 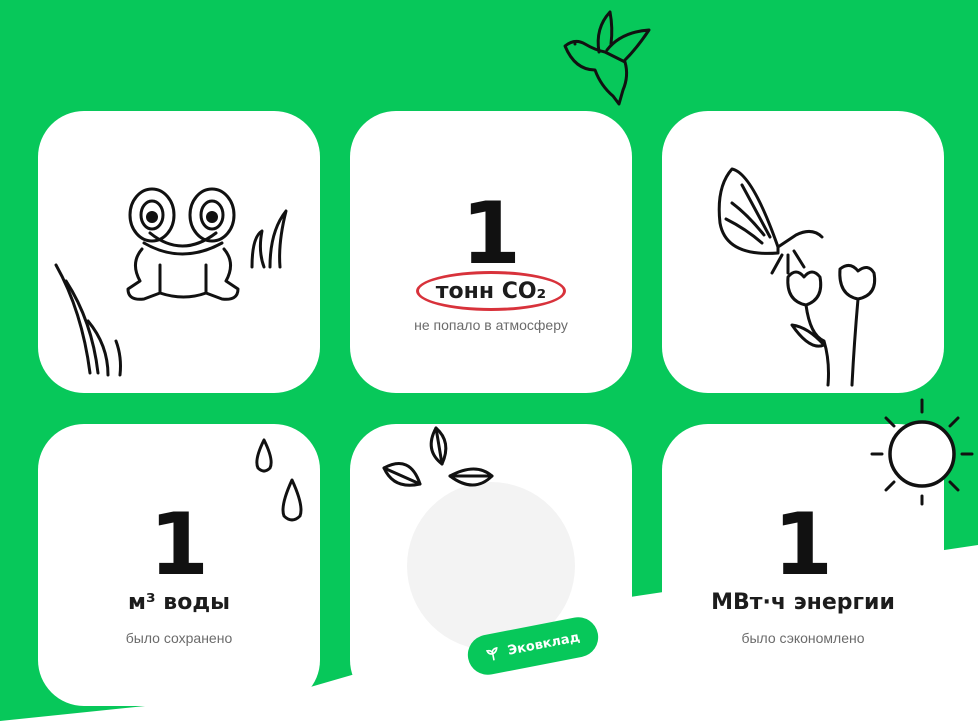 What do you see at coordinates (491, 291) in the screenshot?
I see `highlight-ring` at bounding box center [491, 291].